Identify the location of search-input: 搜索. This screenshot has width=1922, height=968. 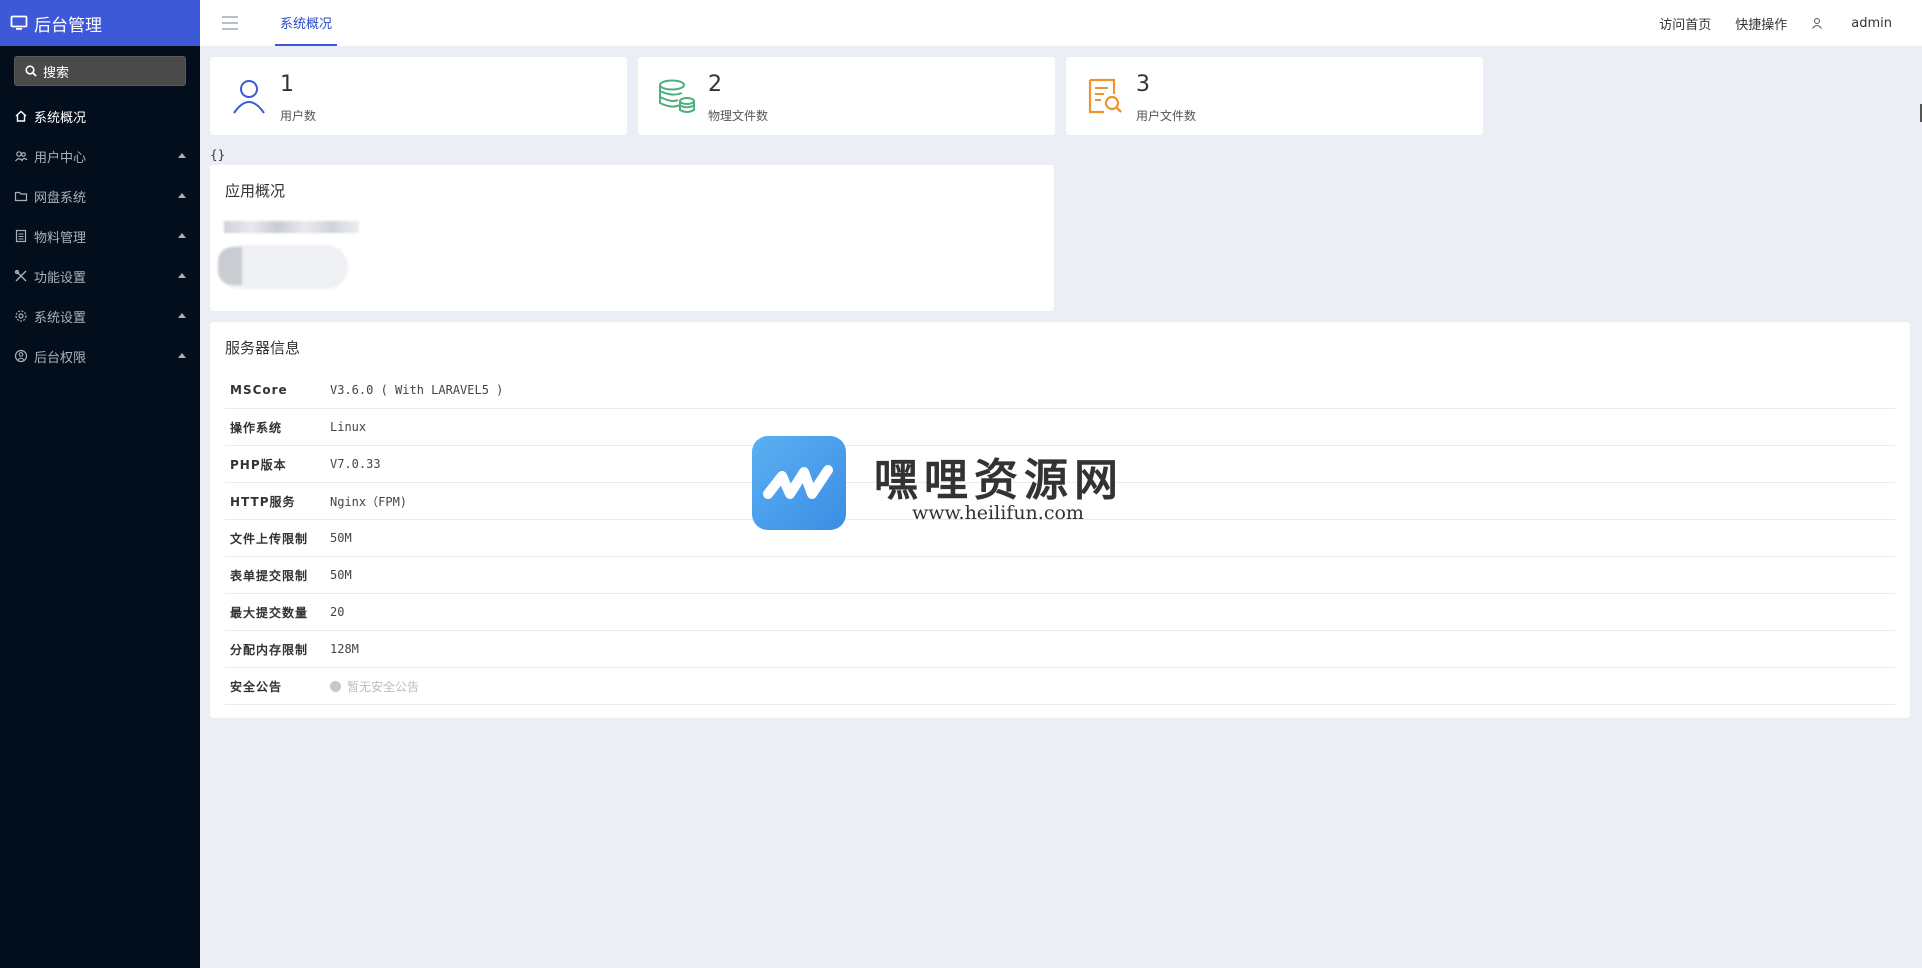
(100, 71).